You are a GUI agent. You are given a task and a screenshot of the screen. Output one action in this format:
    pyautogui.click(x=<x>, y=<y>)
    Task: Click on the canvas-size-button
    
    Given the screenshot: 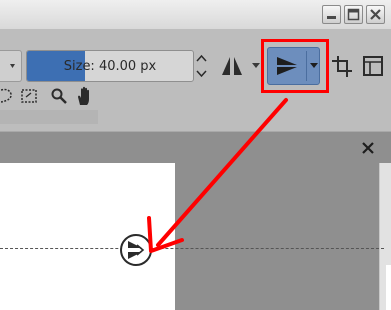 What is the action you would take?
    pyautogui.click(x=373, y=66)
    